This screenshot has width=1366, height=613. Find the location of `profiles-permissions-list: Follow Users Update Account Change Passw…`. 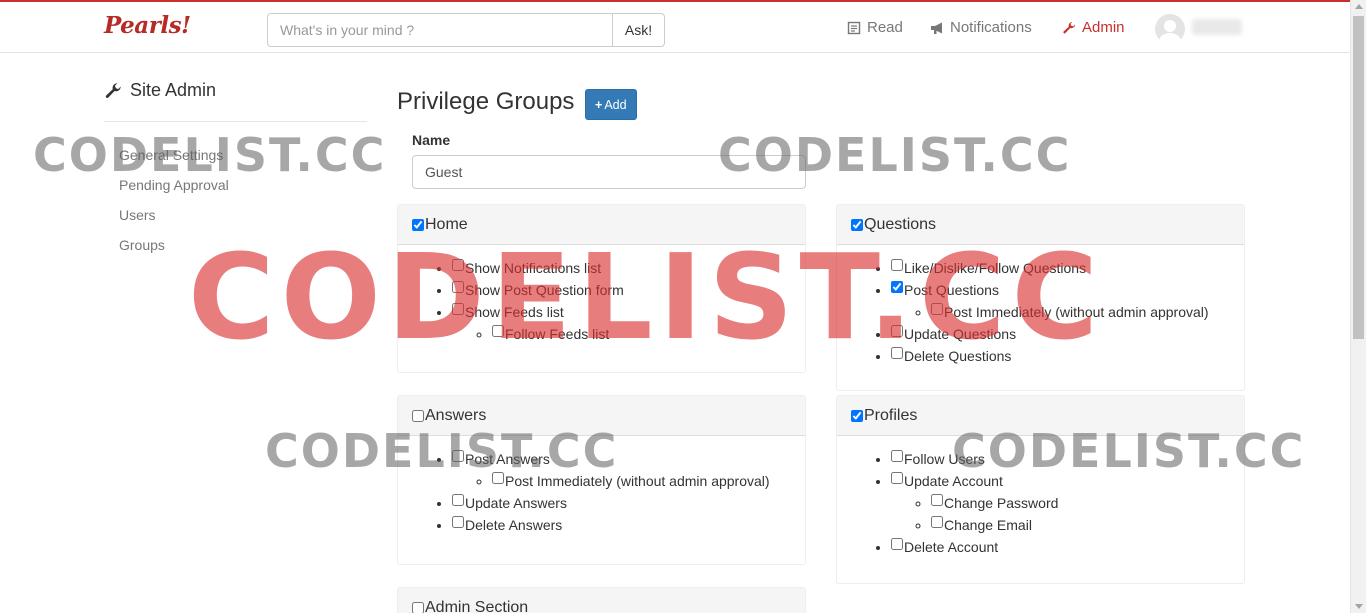

profiles-permissions-list: Follow Users Update Account Change Passw… is located at coordinates (1040, 503).